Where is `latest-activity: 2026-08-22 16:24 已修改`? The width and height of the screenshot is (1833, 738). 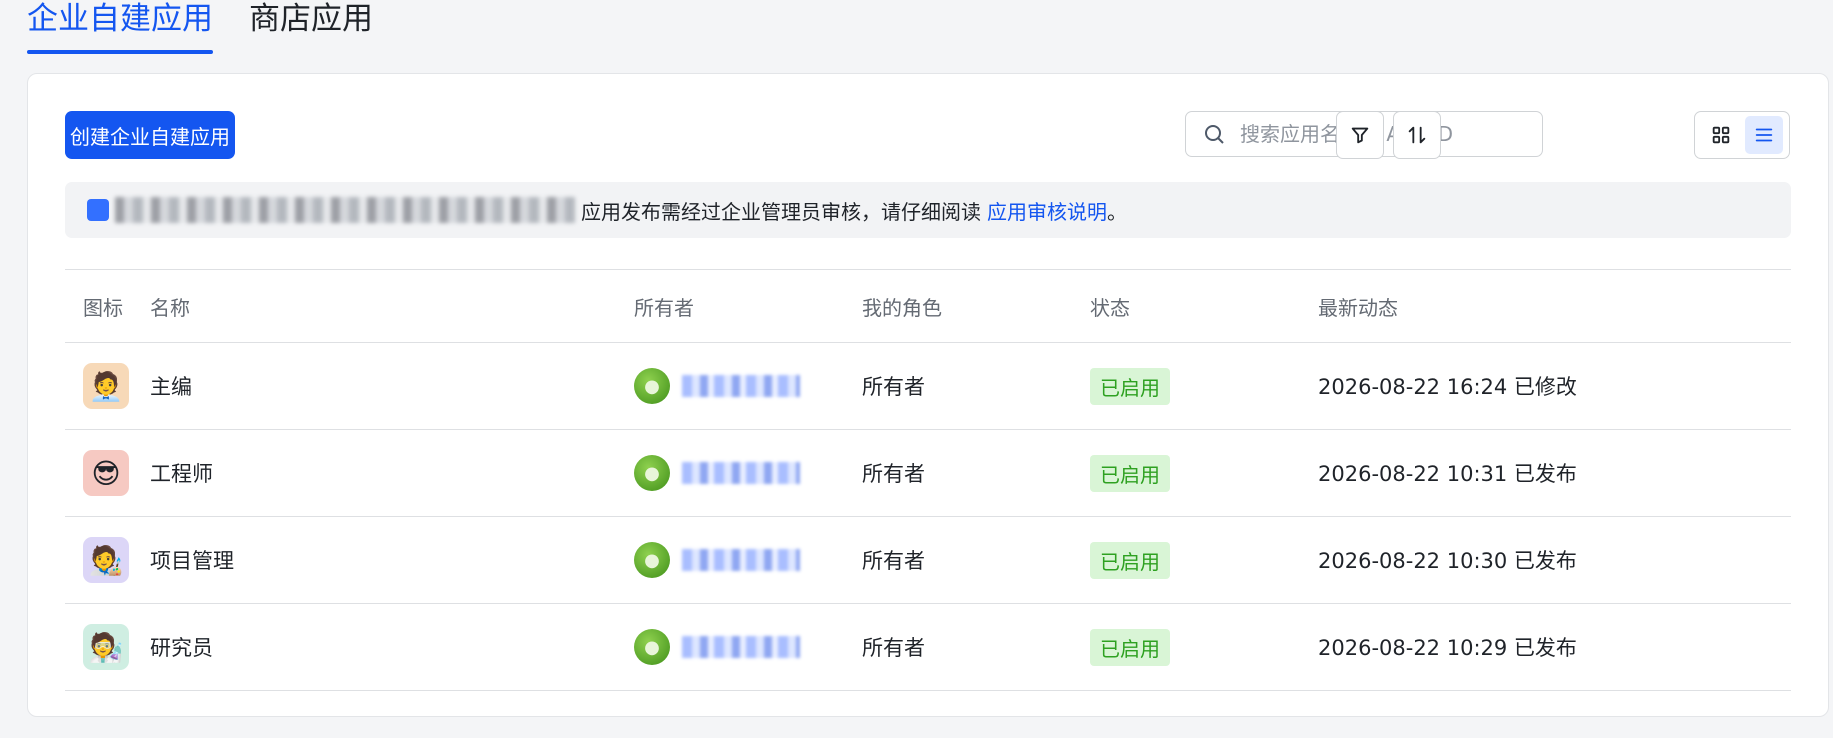 latest-activity: 2026-08-22 16:24 已修改 is located at coordinates (1554, 386).